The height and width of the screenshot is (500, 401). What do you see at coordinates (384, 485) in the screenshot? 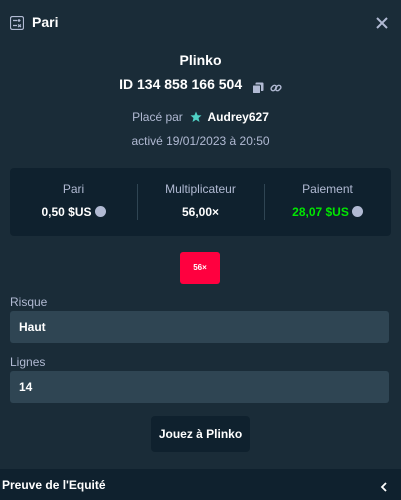
I see `chevron-left-icon` at bounding box center [384, 485].